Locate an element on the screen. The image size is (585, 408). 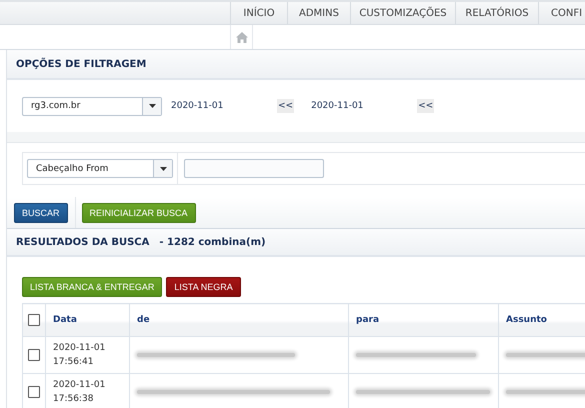
nav-tab: RELATÓRIOS is located at coordinates (496, 13).